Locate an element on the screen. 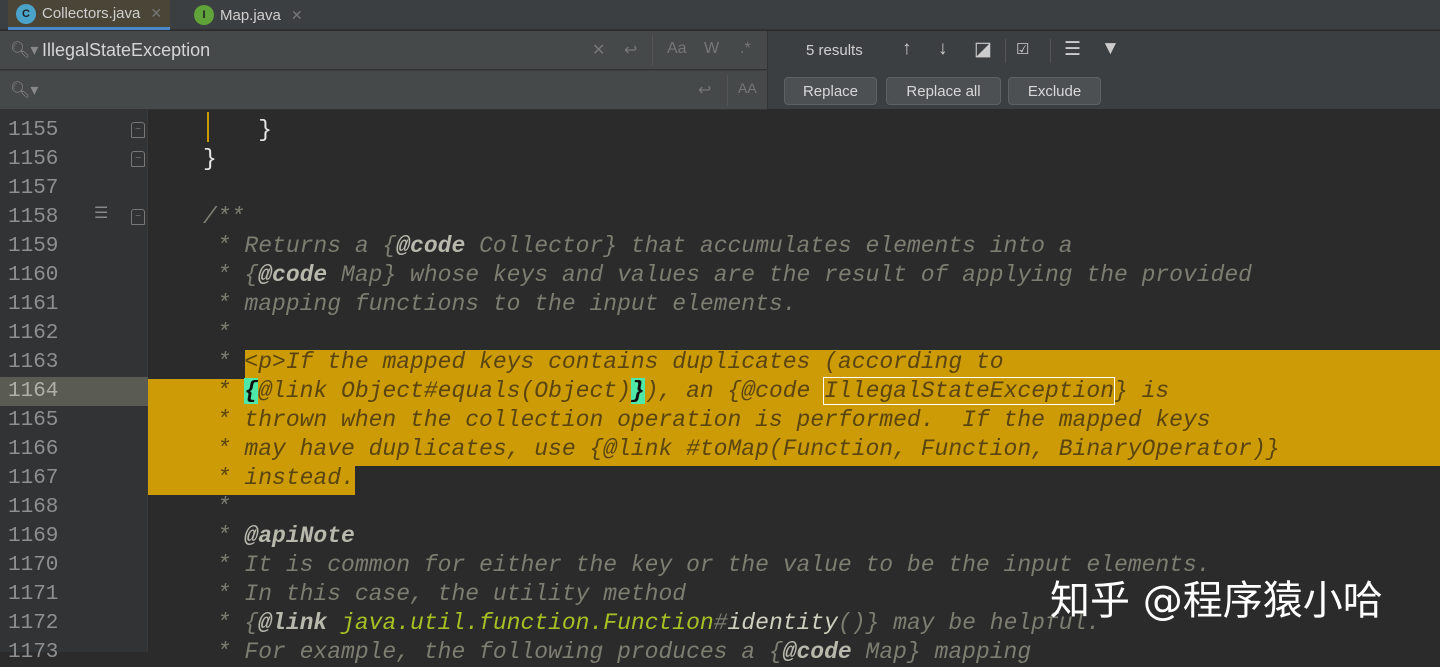  select-all-occurrences-icon: ◪ is located at coordinates (983, 49).